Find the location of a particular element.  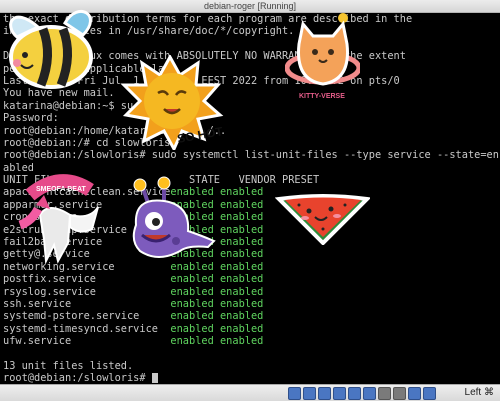

table-row: systemd-timesyncd.service enabled enabled is located at coordinates (251, 329).